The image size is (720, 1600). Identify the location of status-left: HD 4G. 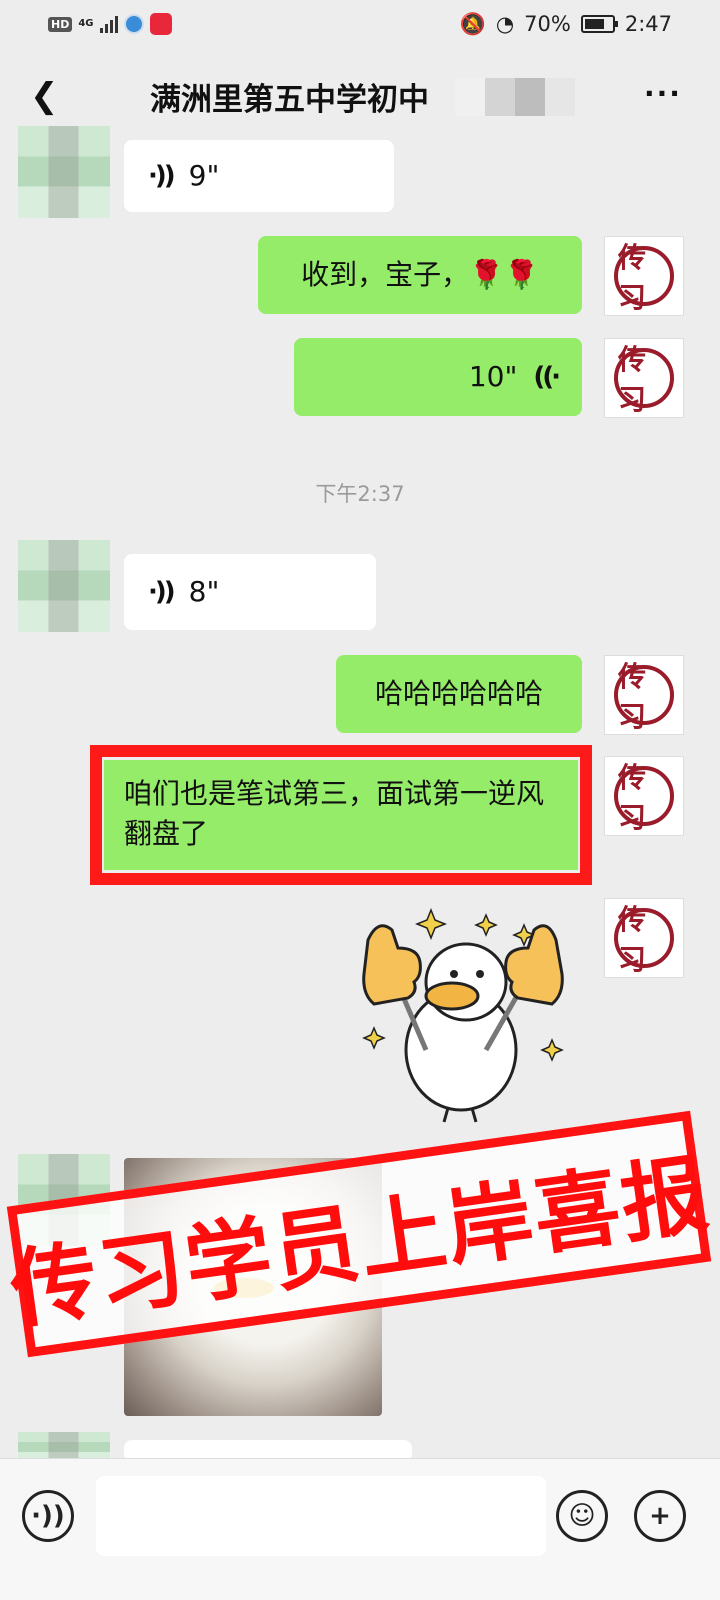
(110, 24).